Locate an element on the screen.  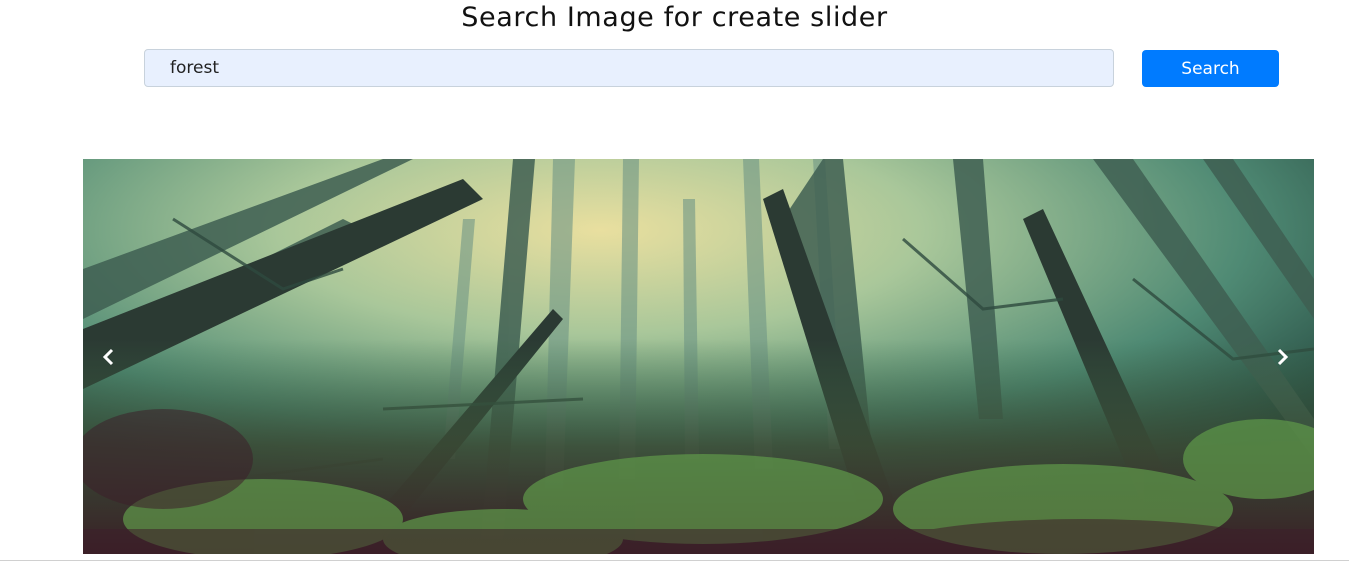
slider-next-button is located at coordinates (1282, 357).